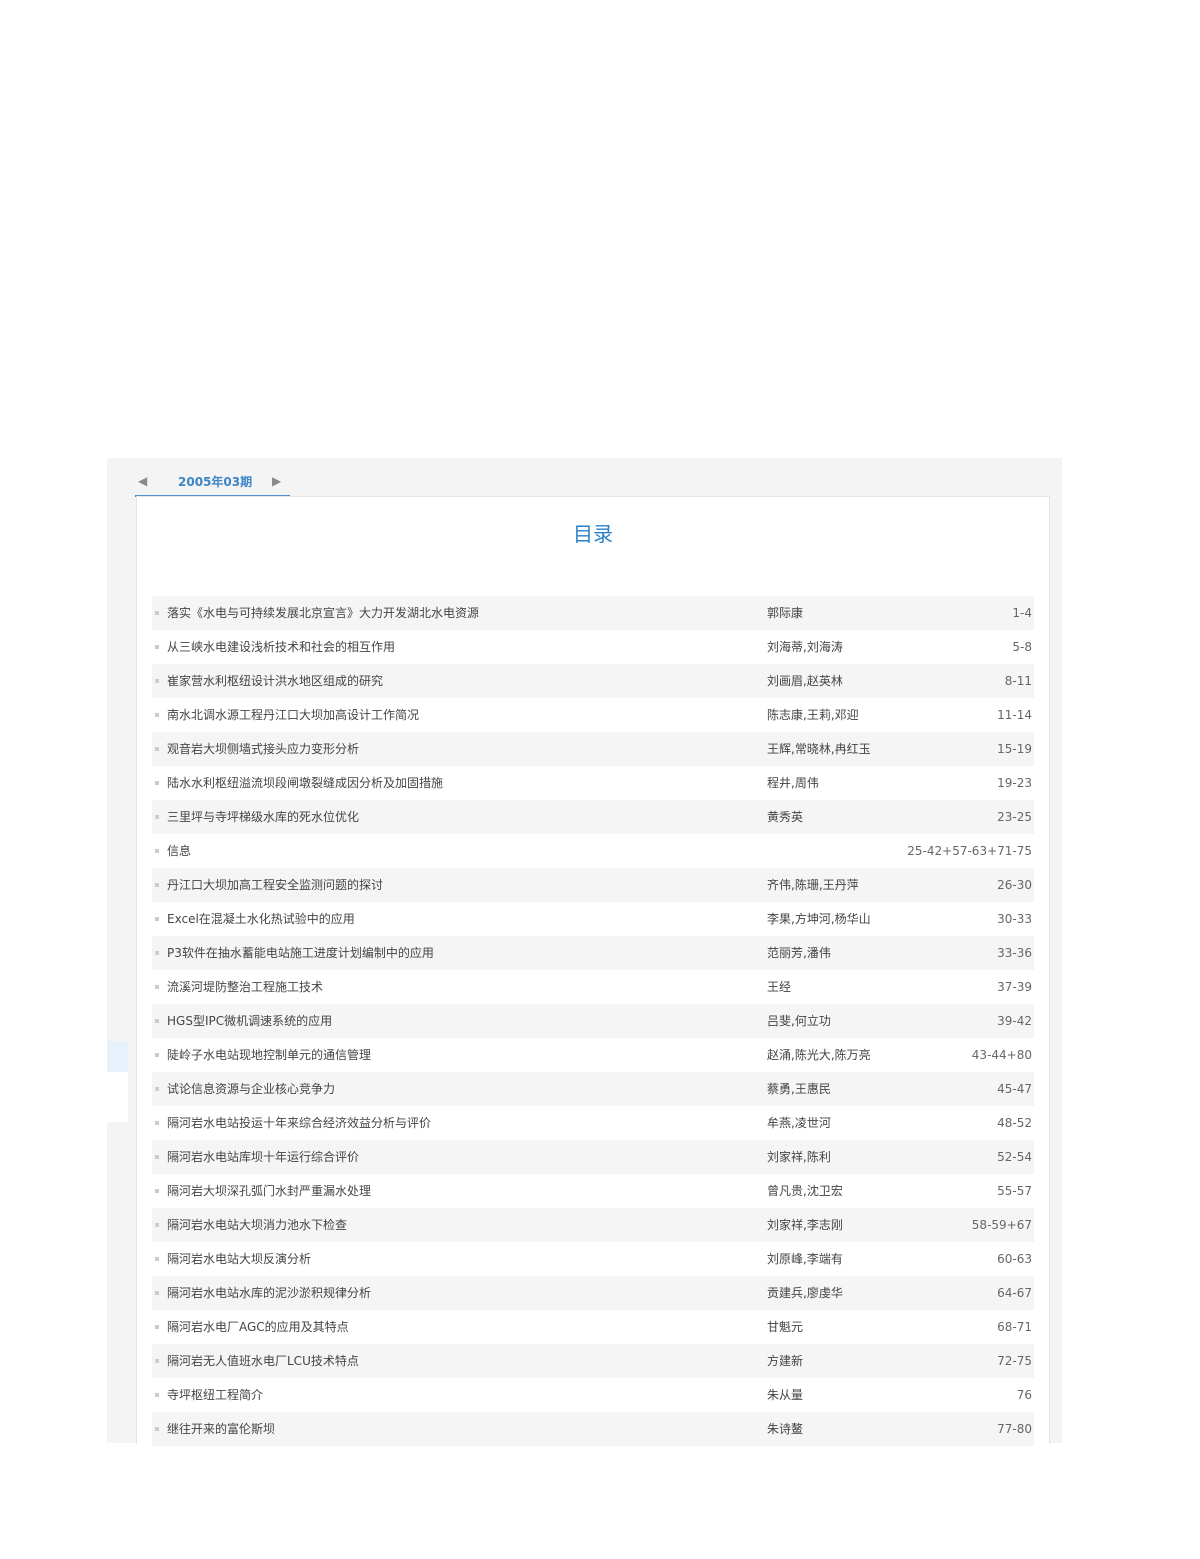 This screenshot has height=1559, width=1200. I want to click on toc-row: 陡岭子水电站现地控制单元的通信管理 赵涌,陈光大,陈万亮 43-44+80, so click(593, 1055).